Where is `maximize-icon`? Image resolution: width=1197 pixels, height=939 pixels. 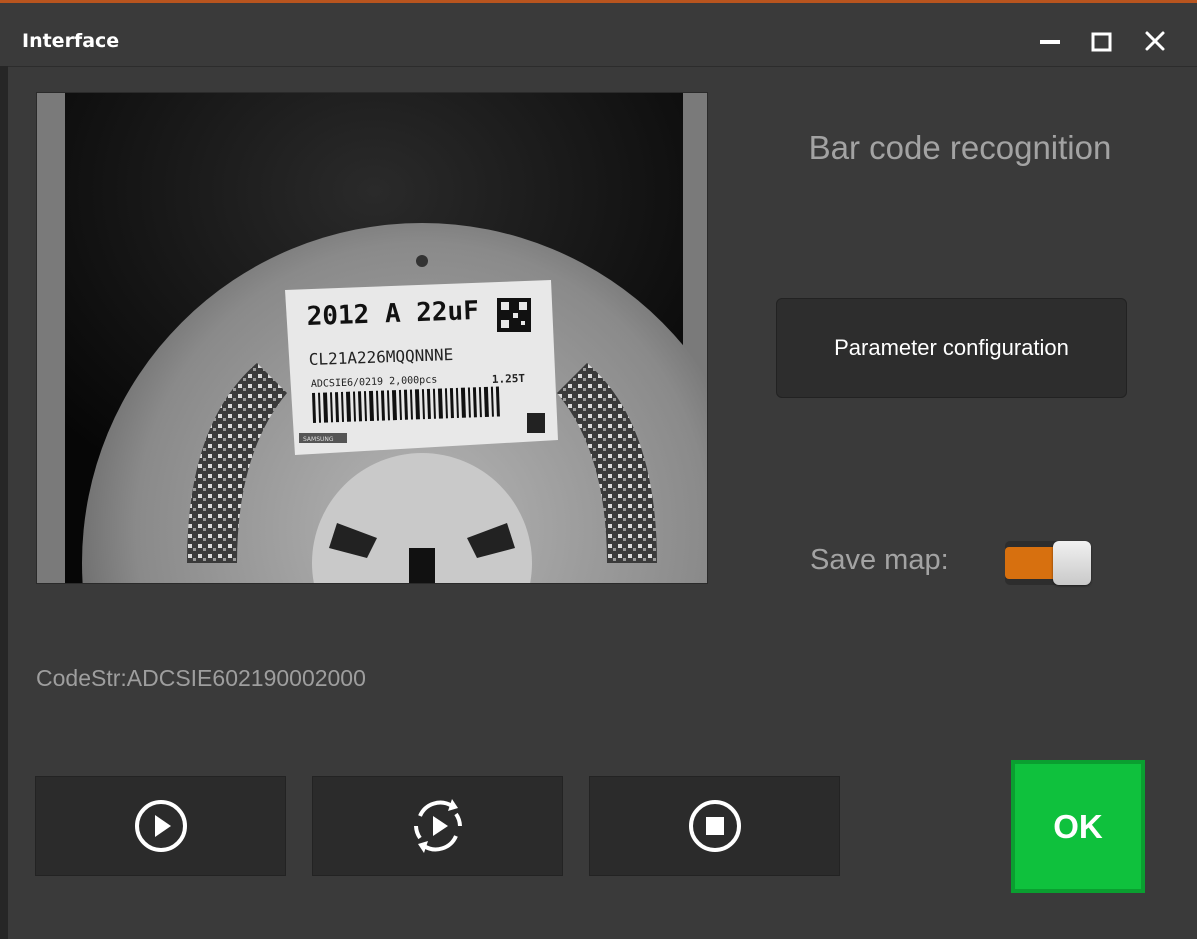
maximize-icon is located at coordinates (1101, 42).